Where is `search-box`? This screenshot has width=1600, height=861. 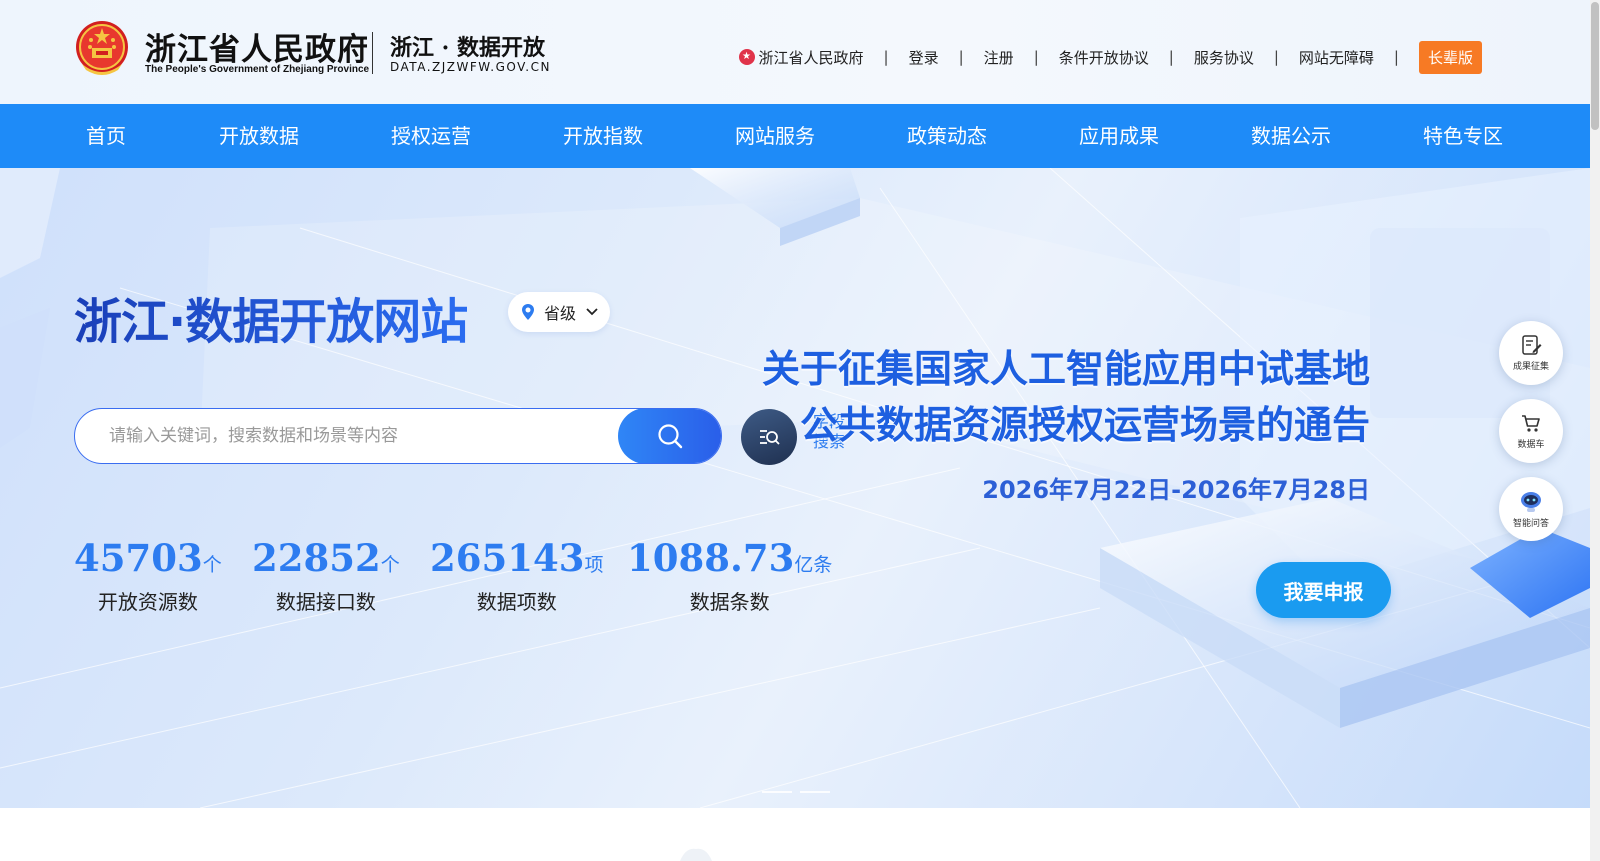 search-box is located at coordinates (398, 436).